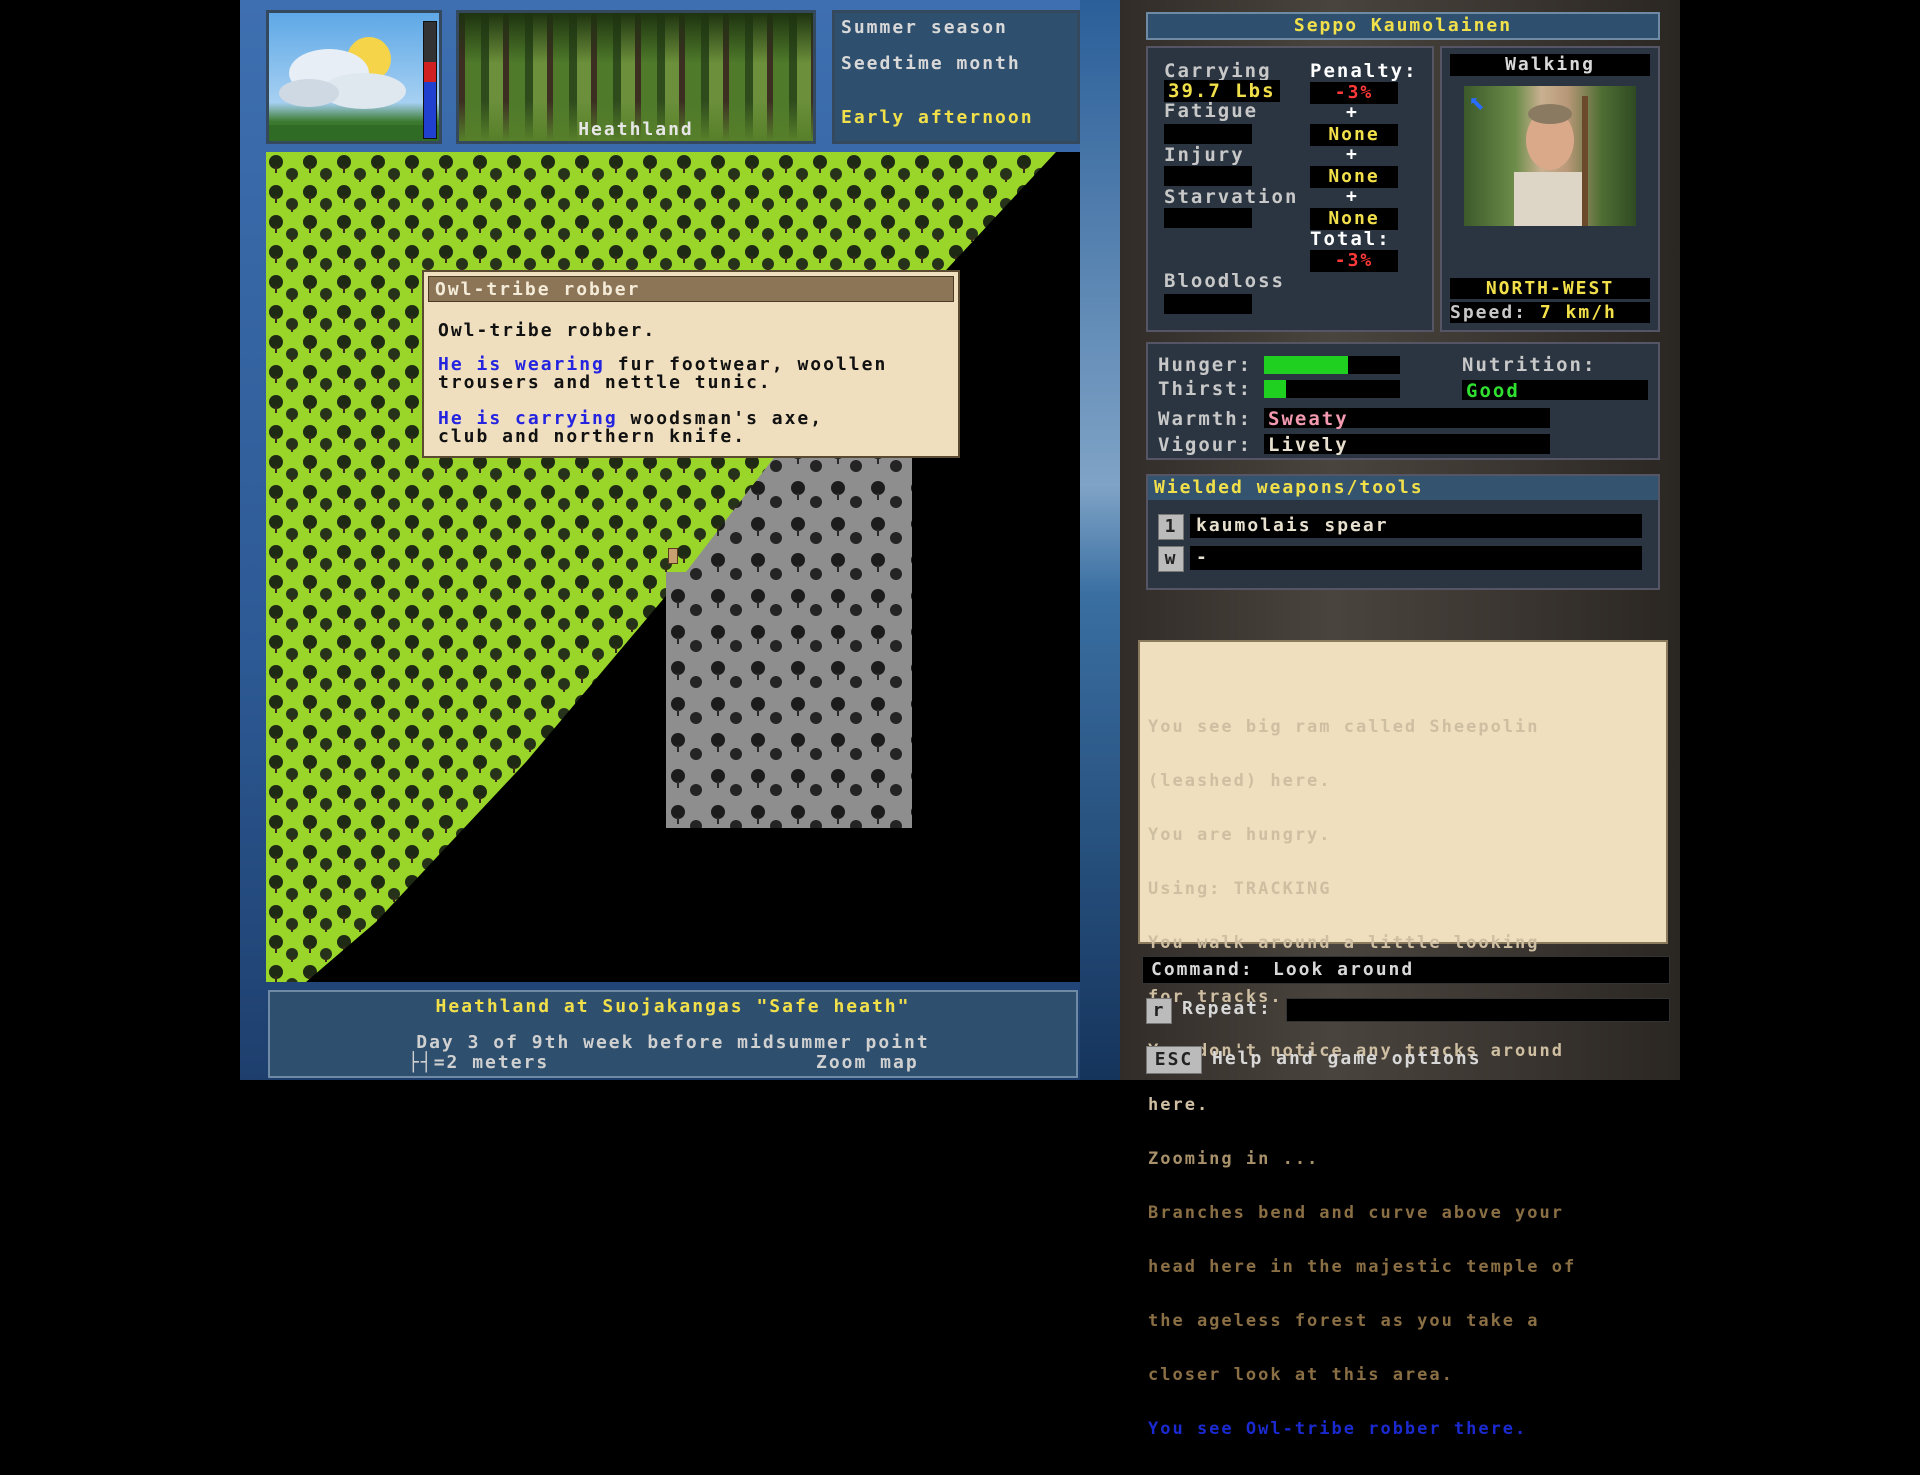  I want to click on character-name-bar: Seppo Kaumolainen, so click(1403, 26).